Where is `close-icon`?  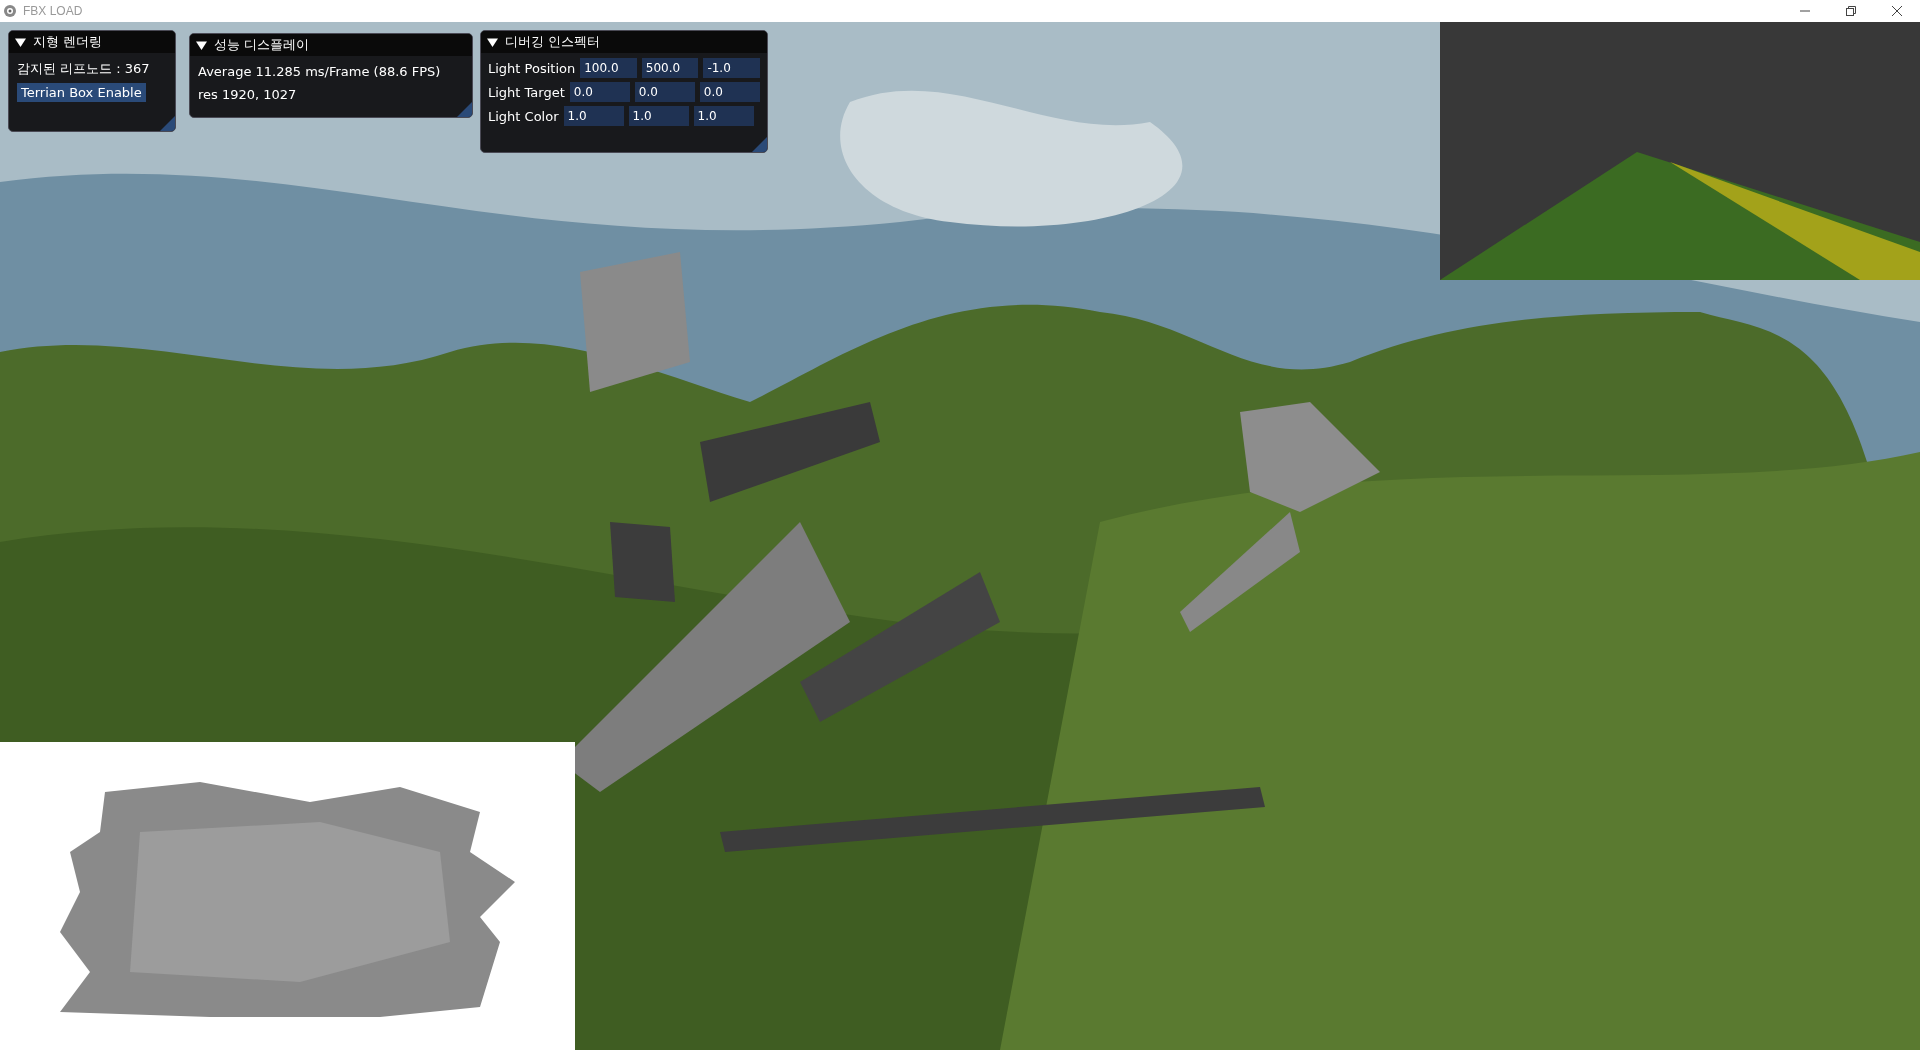 close-icon is located at coordinates (1897, 11).